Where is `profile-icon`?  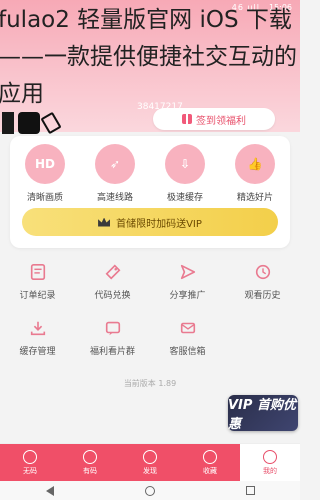 profile-icon is located at coordinates (270, 456).